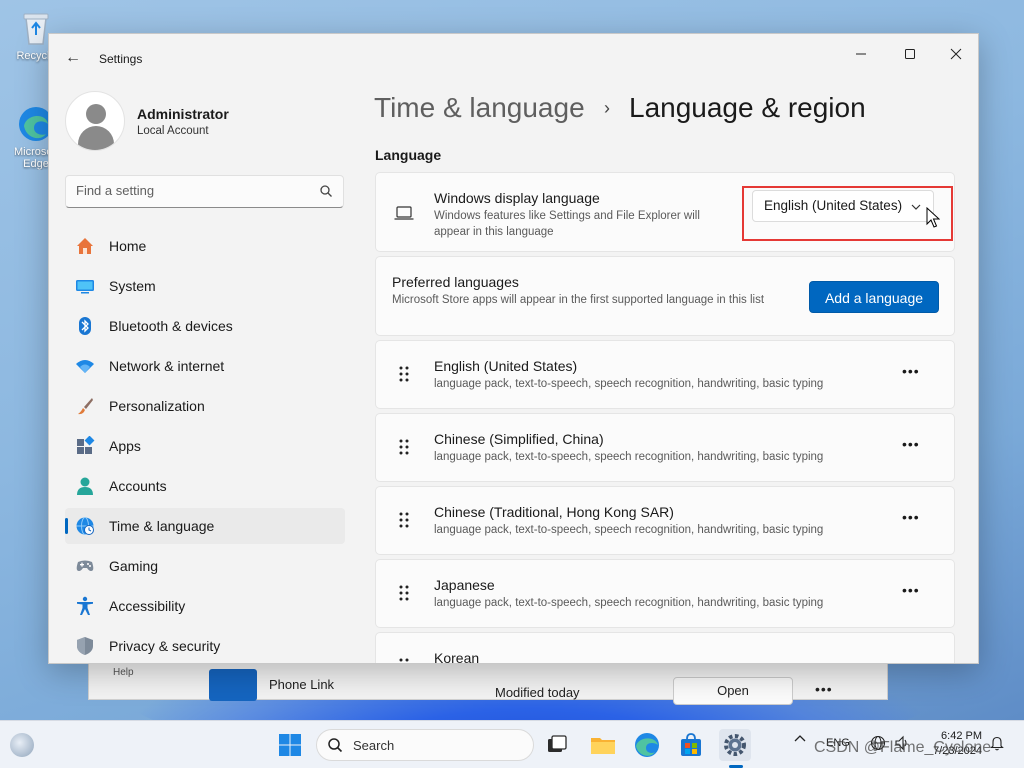 Image resolution: width=1024 pixels, height=768 pixels. Describe the element at coordinates (134, 566) in the screenshot. I see `sidebar-item-label: Gaming` at that location.